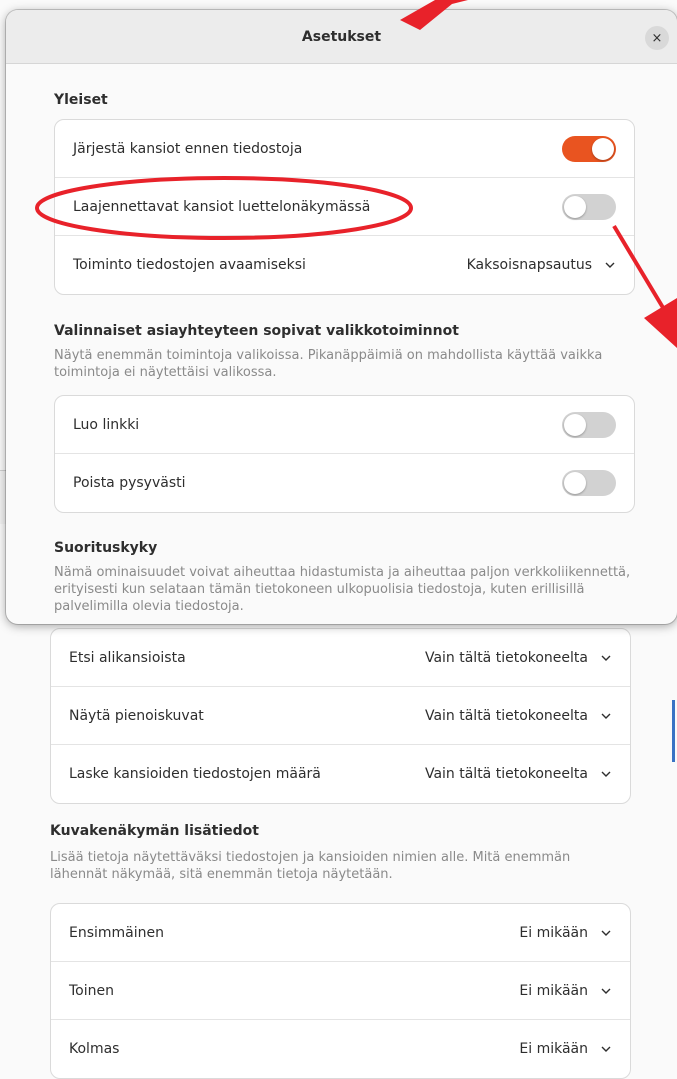  I want to click on row-label: Kolmas, so click(94, 1049).